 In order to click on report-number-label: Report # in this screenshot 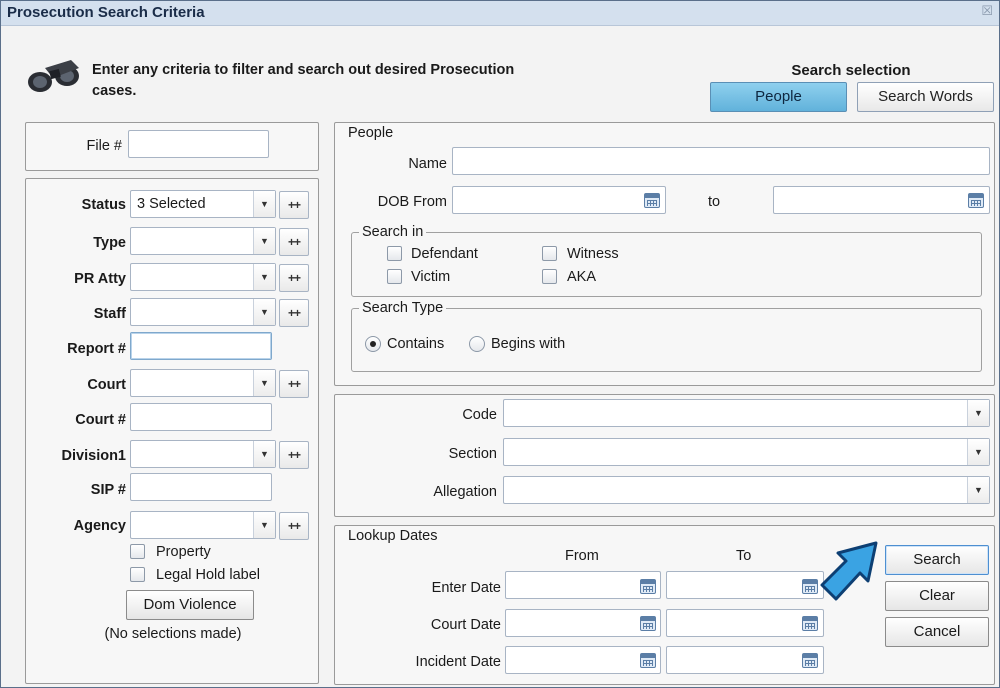, I will do `click(96, 349)`.